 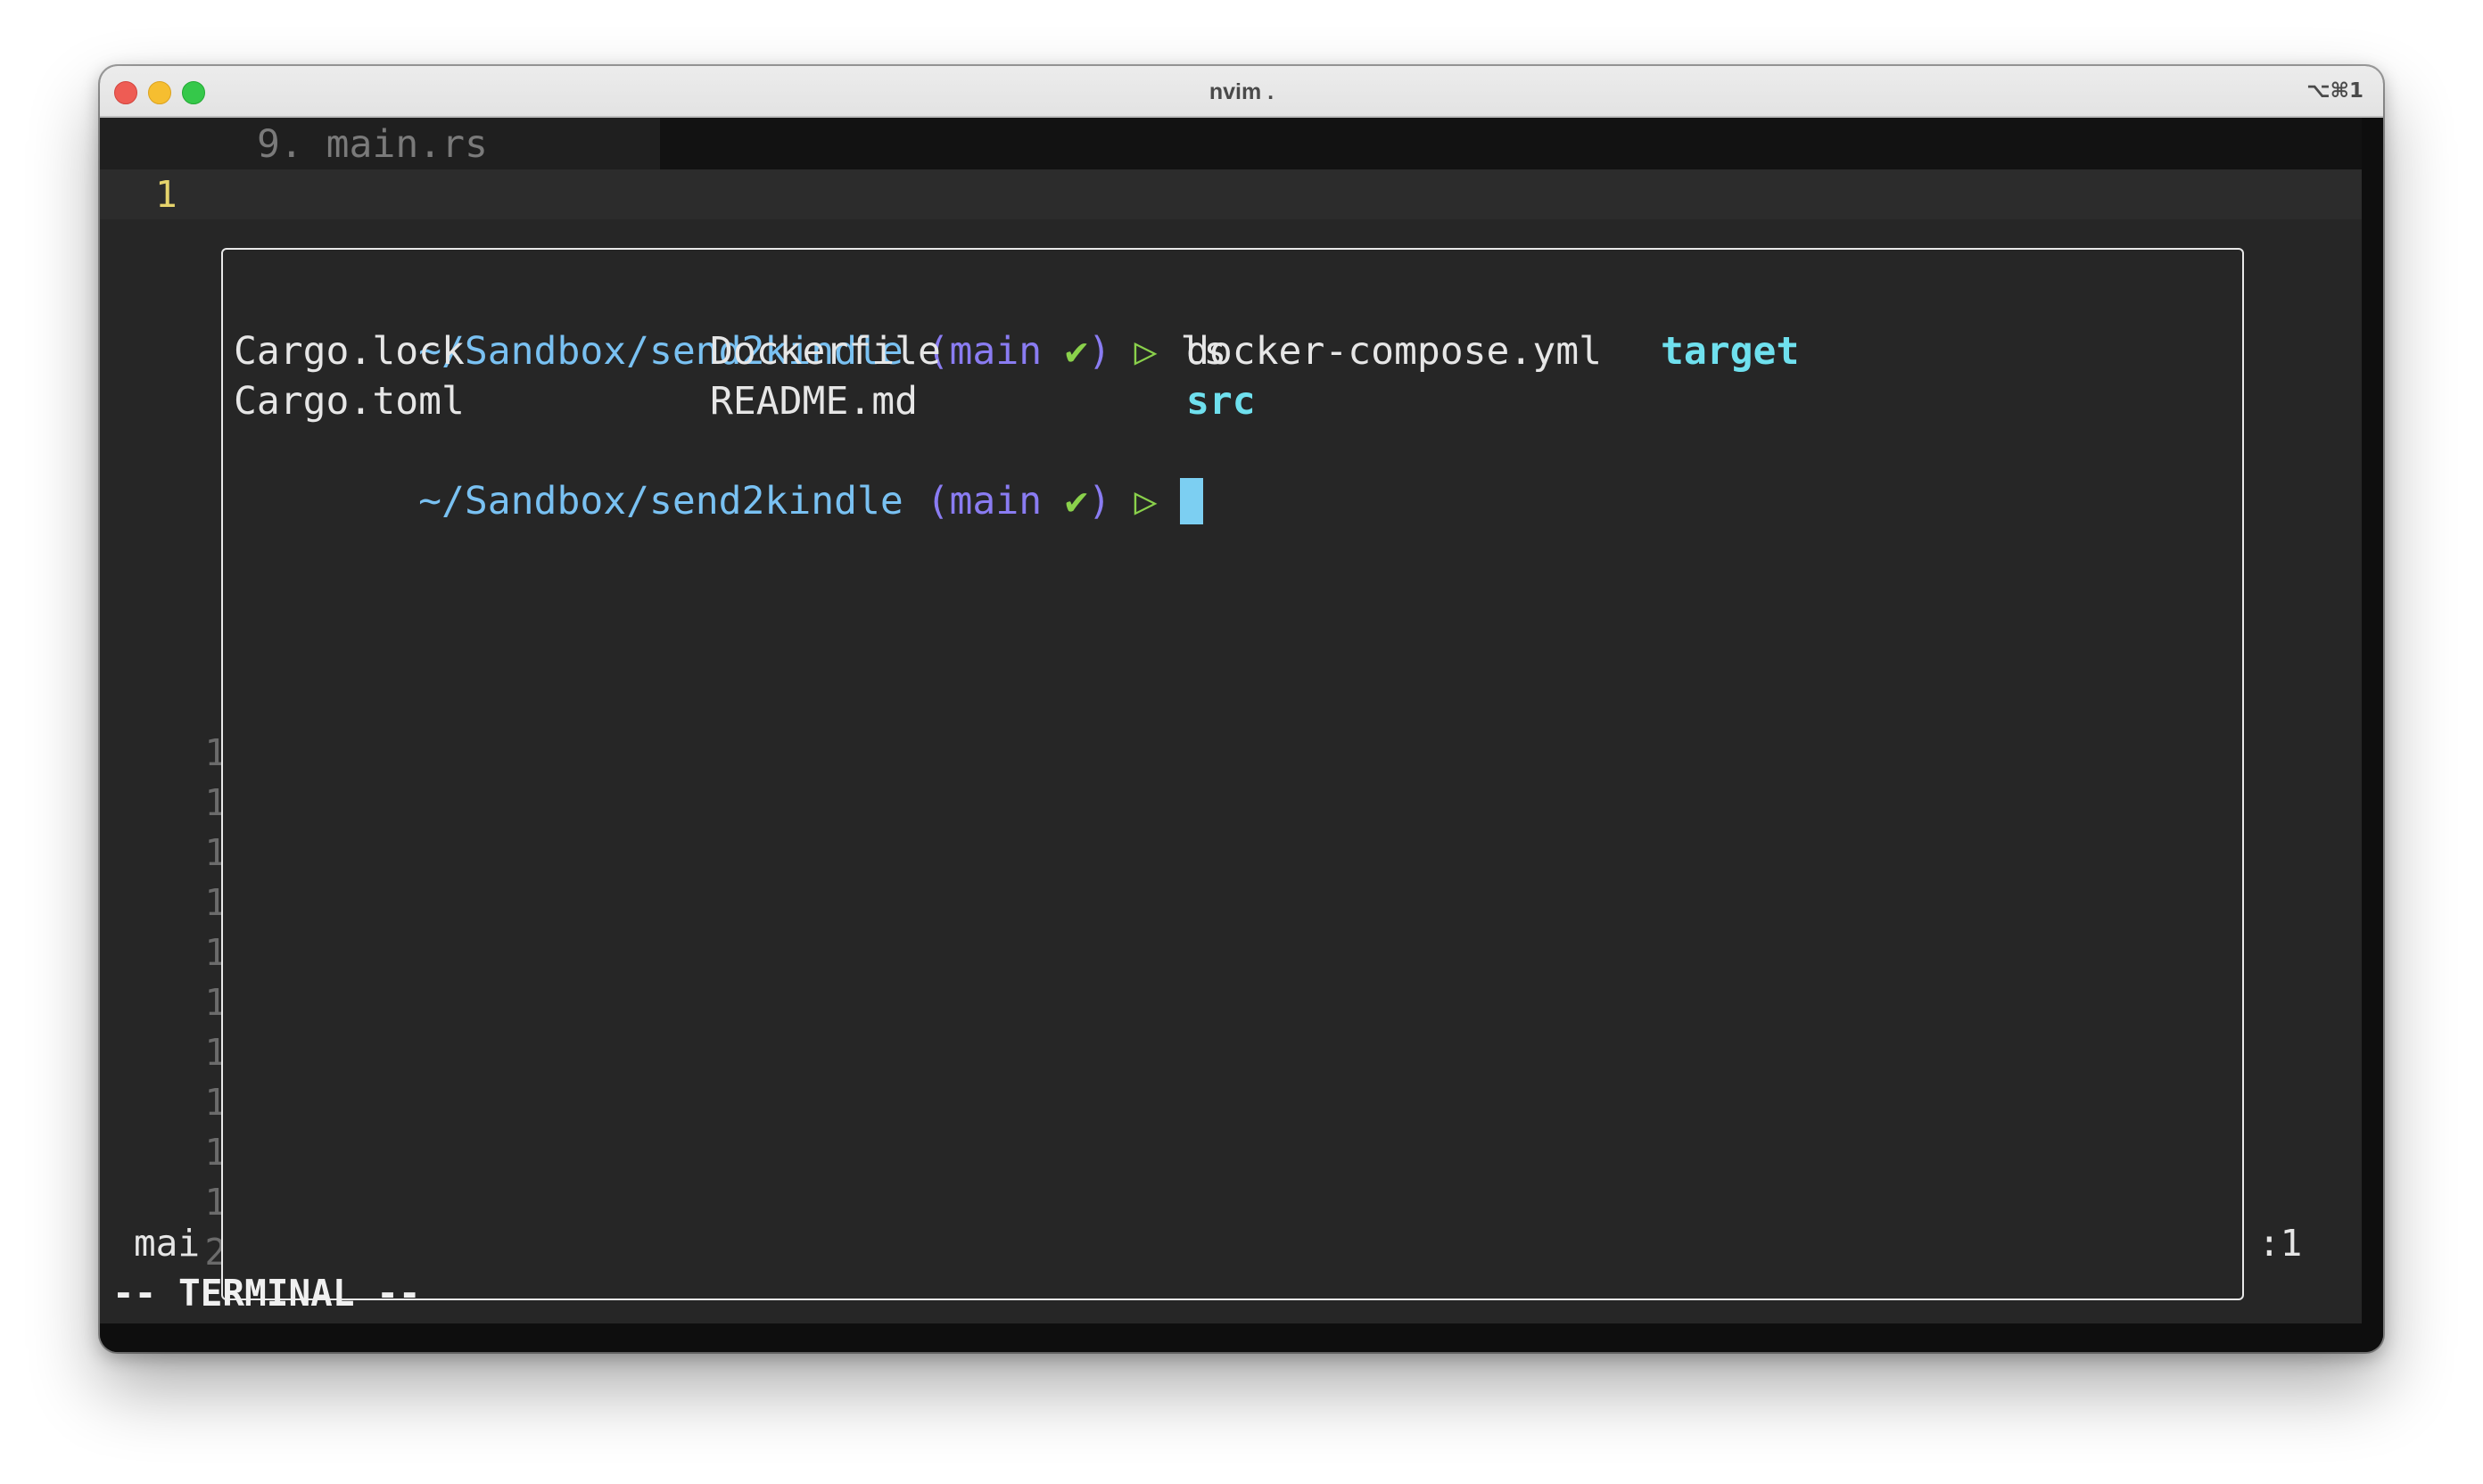 I want to click on directory-entry: target, so click(x=1730, y=351).